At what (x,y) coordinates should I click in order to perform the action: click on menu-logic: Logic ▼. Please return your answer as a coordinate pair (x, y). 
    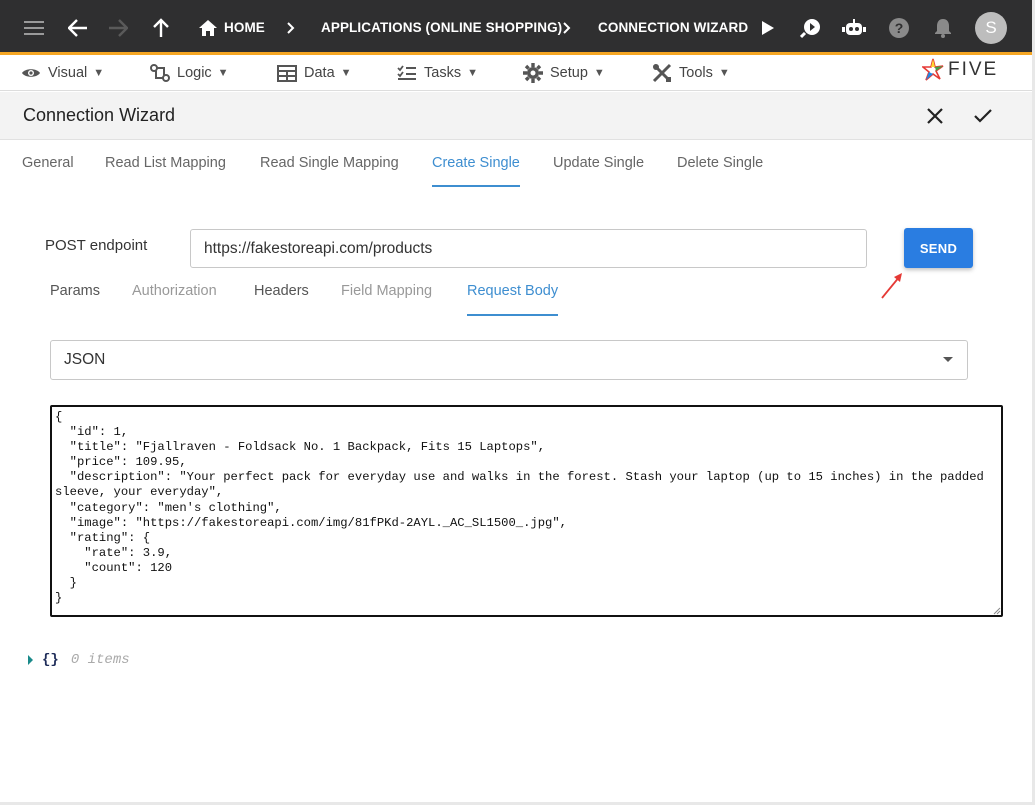
    Looking at the image, I should click on (189, 73).